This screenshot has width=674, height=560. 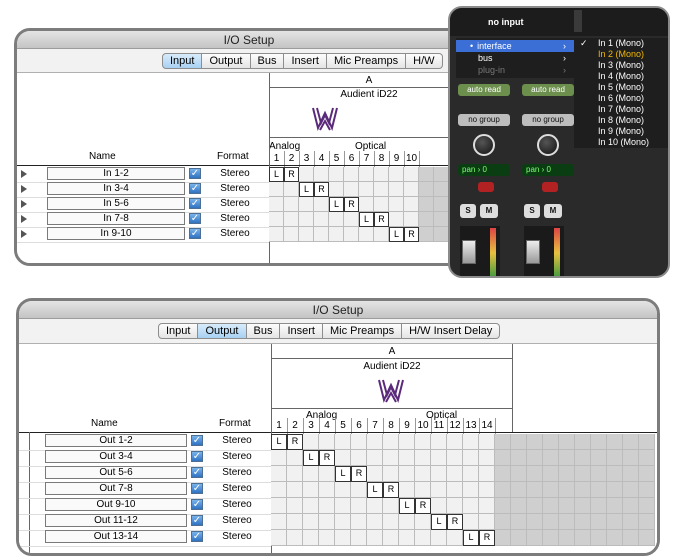 What do you see at coordinates (489, 211) in the screenshot?
I see `mute-button: M` at bounding box center [489, 211].